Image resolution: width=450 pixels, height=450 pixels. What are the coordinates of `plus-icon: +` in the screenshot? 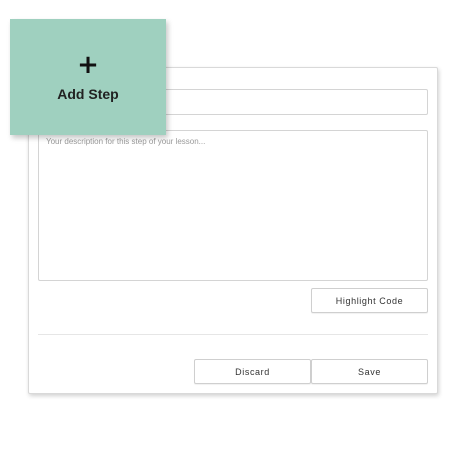 It's located at (88, 65).